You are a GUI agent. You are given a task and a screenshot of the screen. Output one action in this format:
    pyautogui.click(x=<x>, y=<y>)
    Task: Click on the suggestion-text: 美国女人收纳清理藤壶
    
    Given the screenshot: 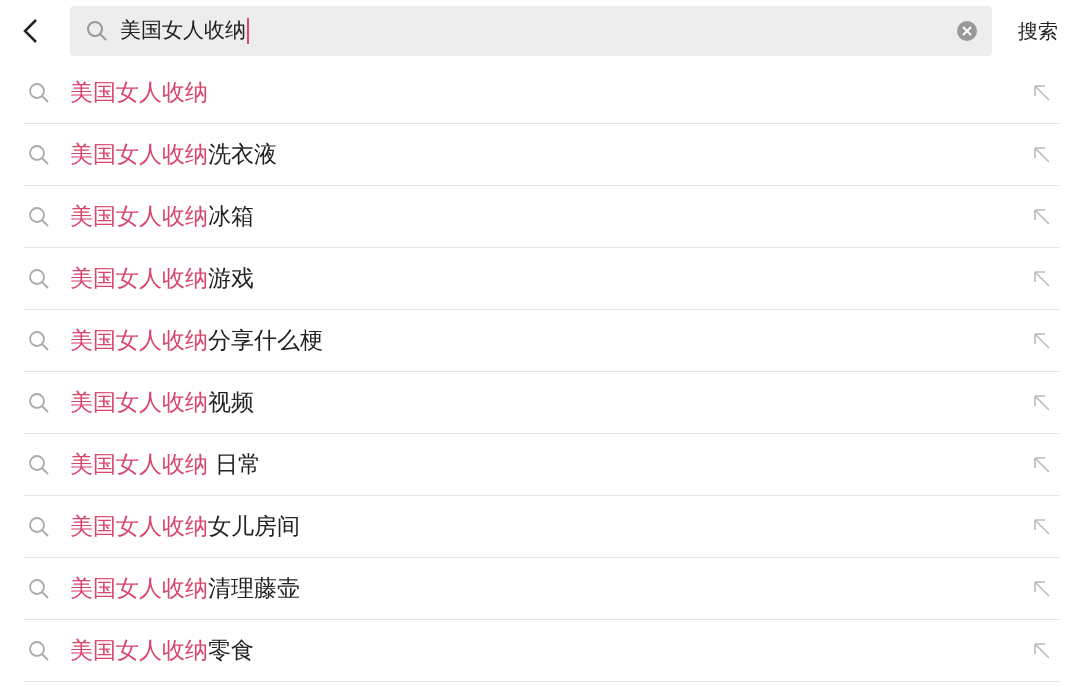 What is the action you would take?
    pyautogui.click(x=185, y=588)
    